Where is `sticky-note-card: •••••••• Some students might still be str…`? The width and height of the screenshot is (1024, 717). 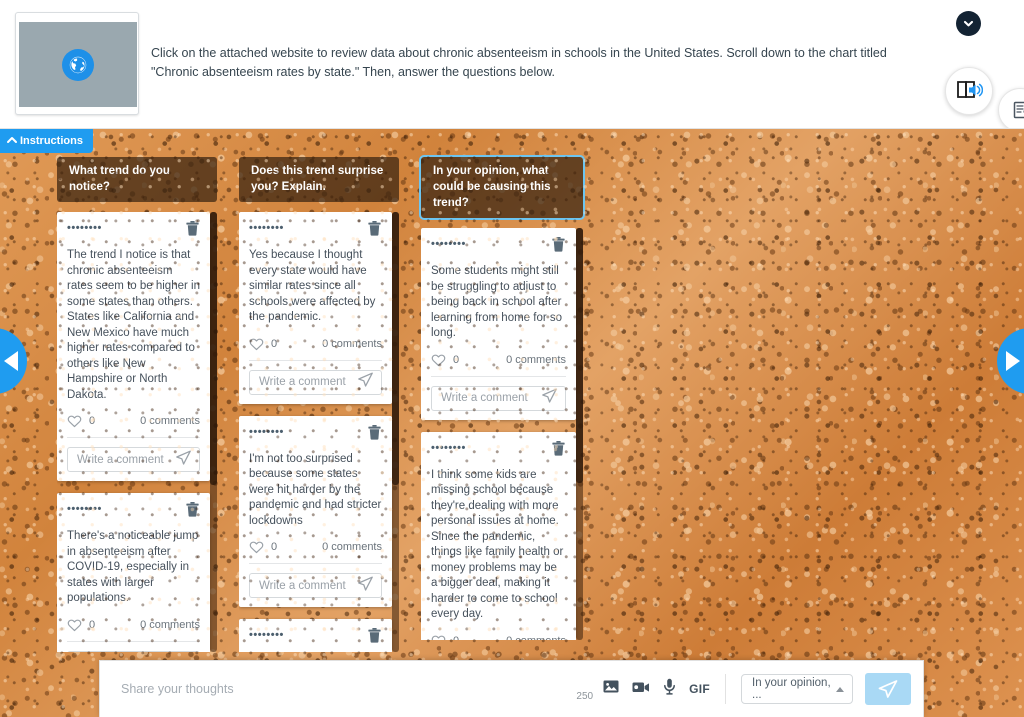 sticky-note-card: •••••••• Some students might still be str… is located at coordinates (498, 324).